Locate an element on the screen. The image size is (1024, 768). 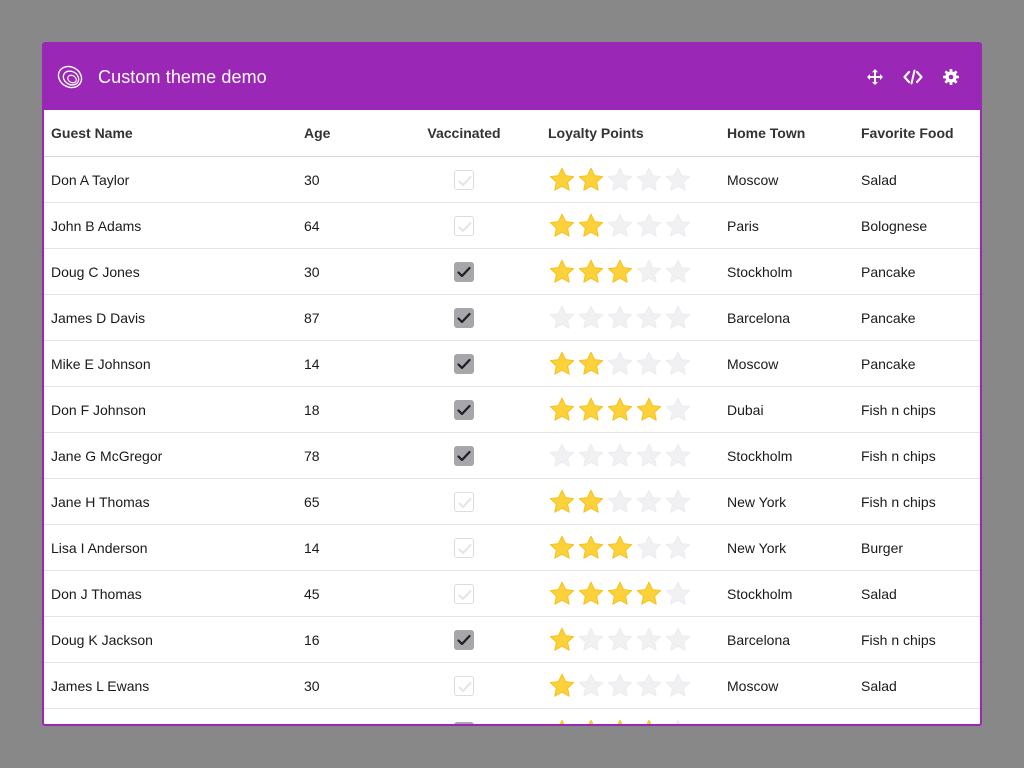
table-row is located at coordinates (512, 716).